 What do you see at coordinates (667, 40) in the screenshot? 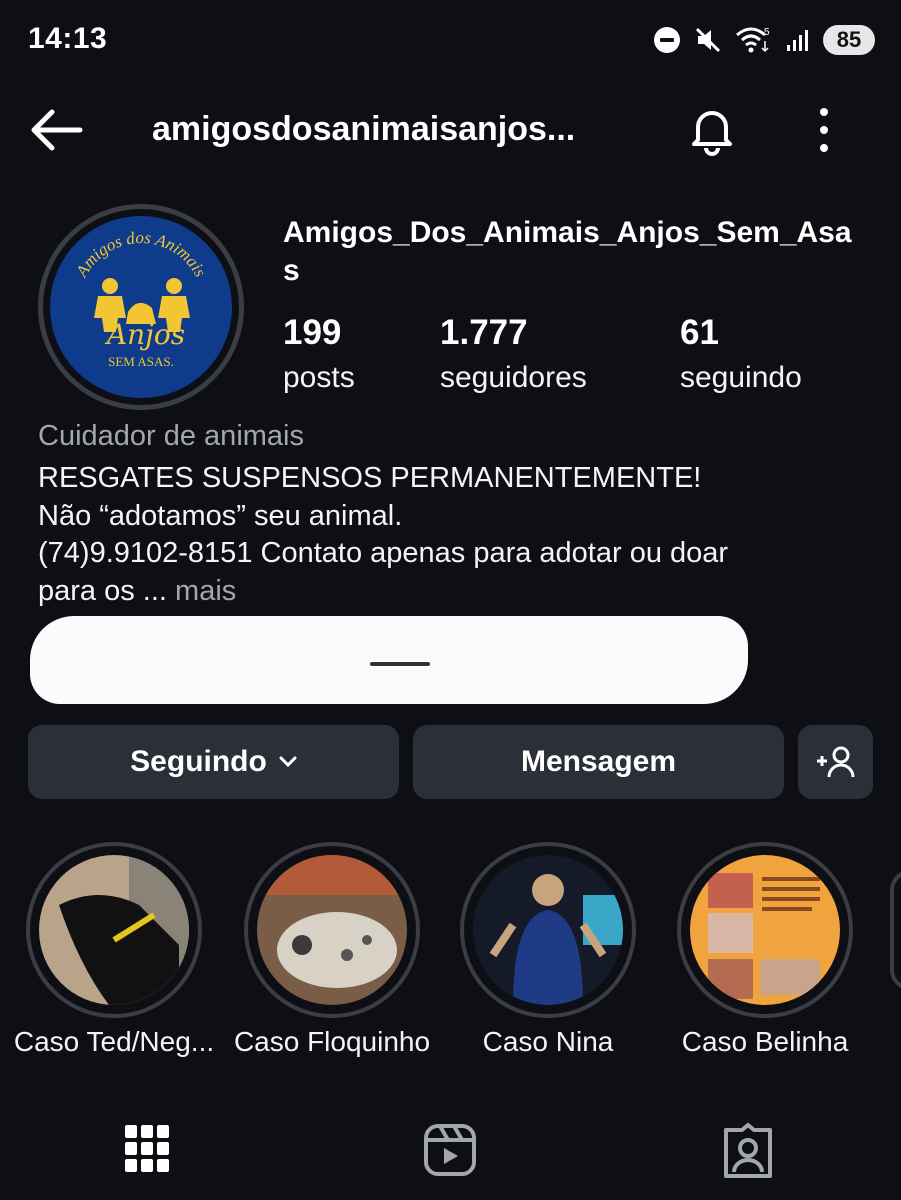
I see `do-not-disturb-icon` at bounding box center [667, 40].